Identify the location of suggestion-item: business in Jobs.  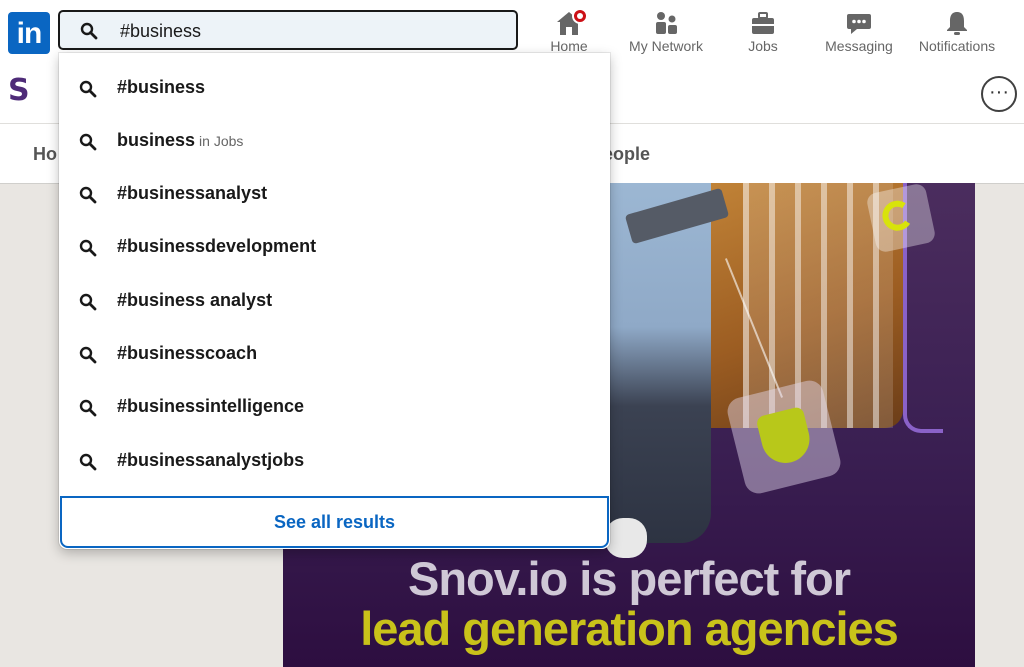
(334, 141).